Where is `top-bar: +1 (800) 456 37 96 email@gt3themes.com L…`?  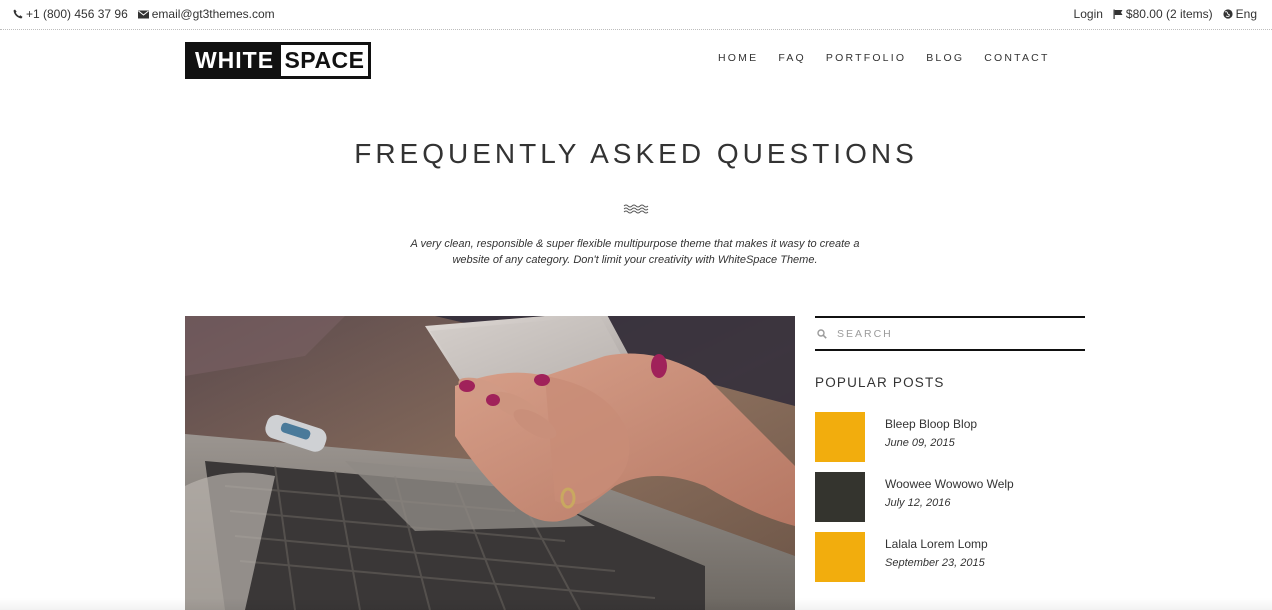
top-bar: +1 (800) 456 37 96 email@gt3themes.com L… is located at coordinates (636, 15).